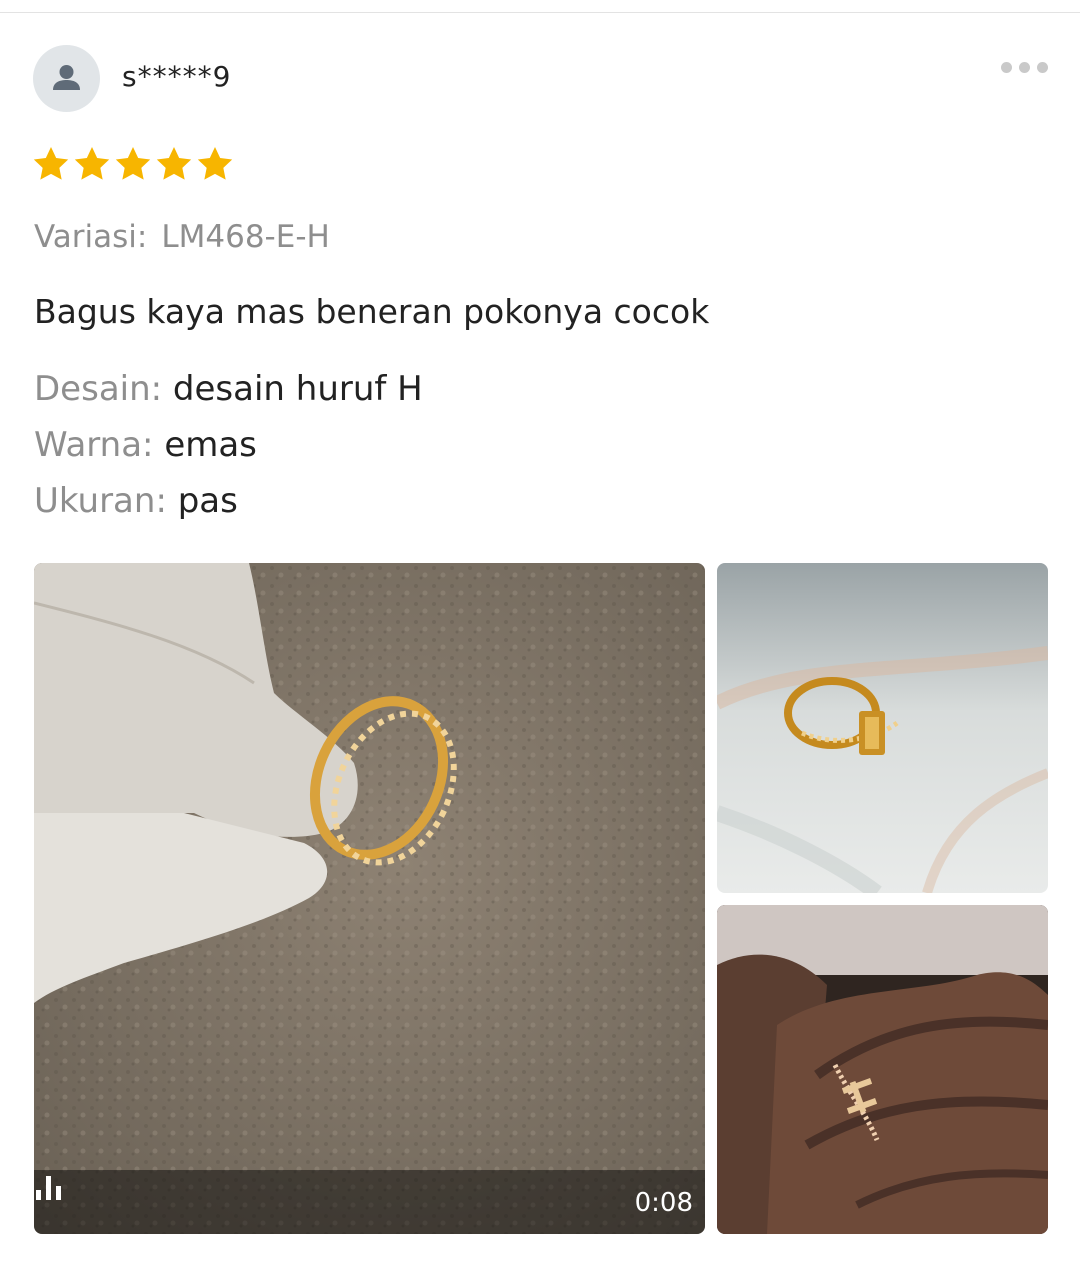  Describe the element at coordinates (94, 445) in the screenshot. I see `attribute-key: Warna:` at that location.